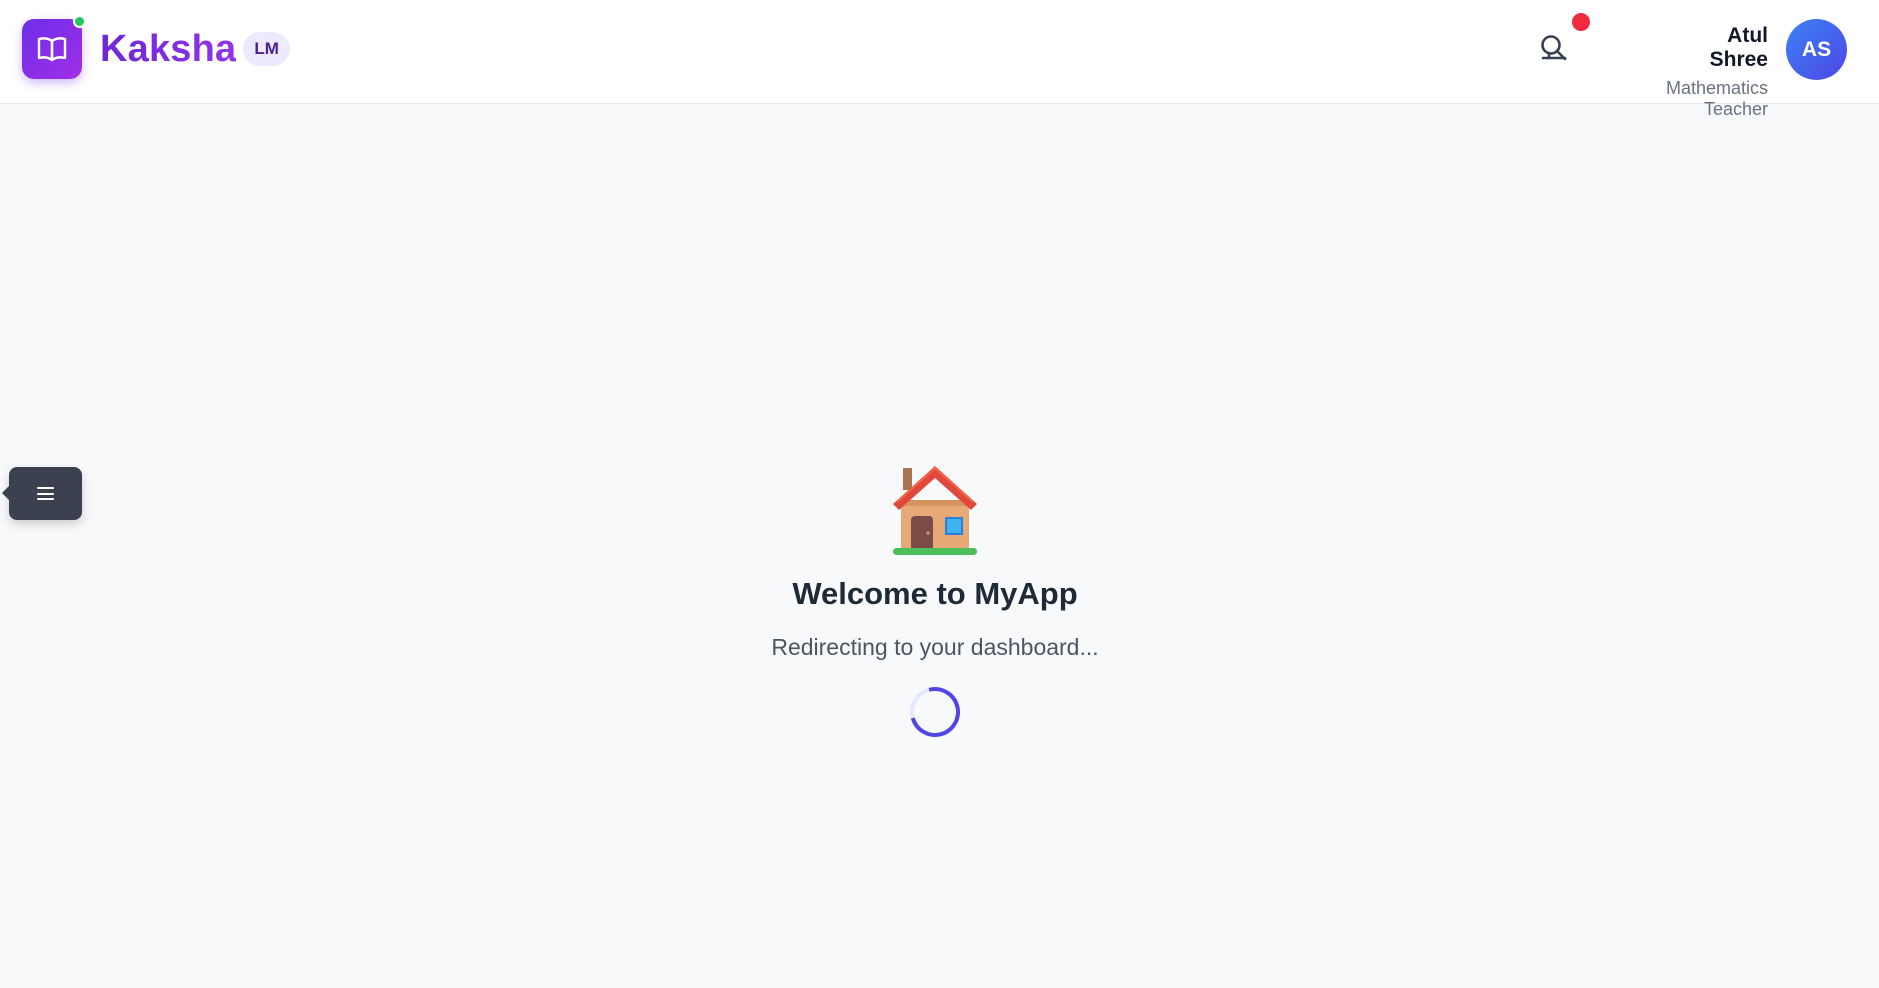  What do you see at coordinates (1738, 47) in the screenshot?
I see `user-name: Atul Shree` at bounding box center [1738, 47].